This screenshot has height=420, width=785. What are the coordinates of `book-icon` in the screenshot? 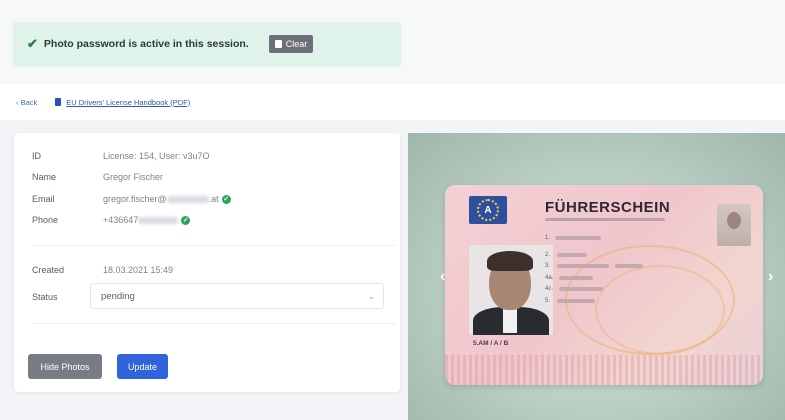 It's located at (58, 102).